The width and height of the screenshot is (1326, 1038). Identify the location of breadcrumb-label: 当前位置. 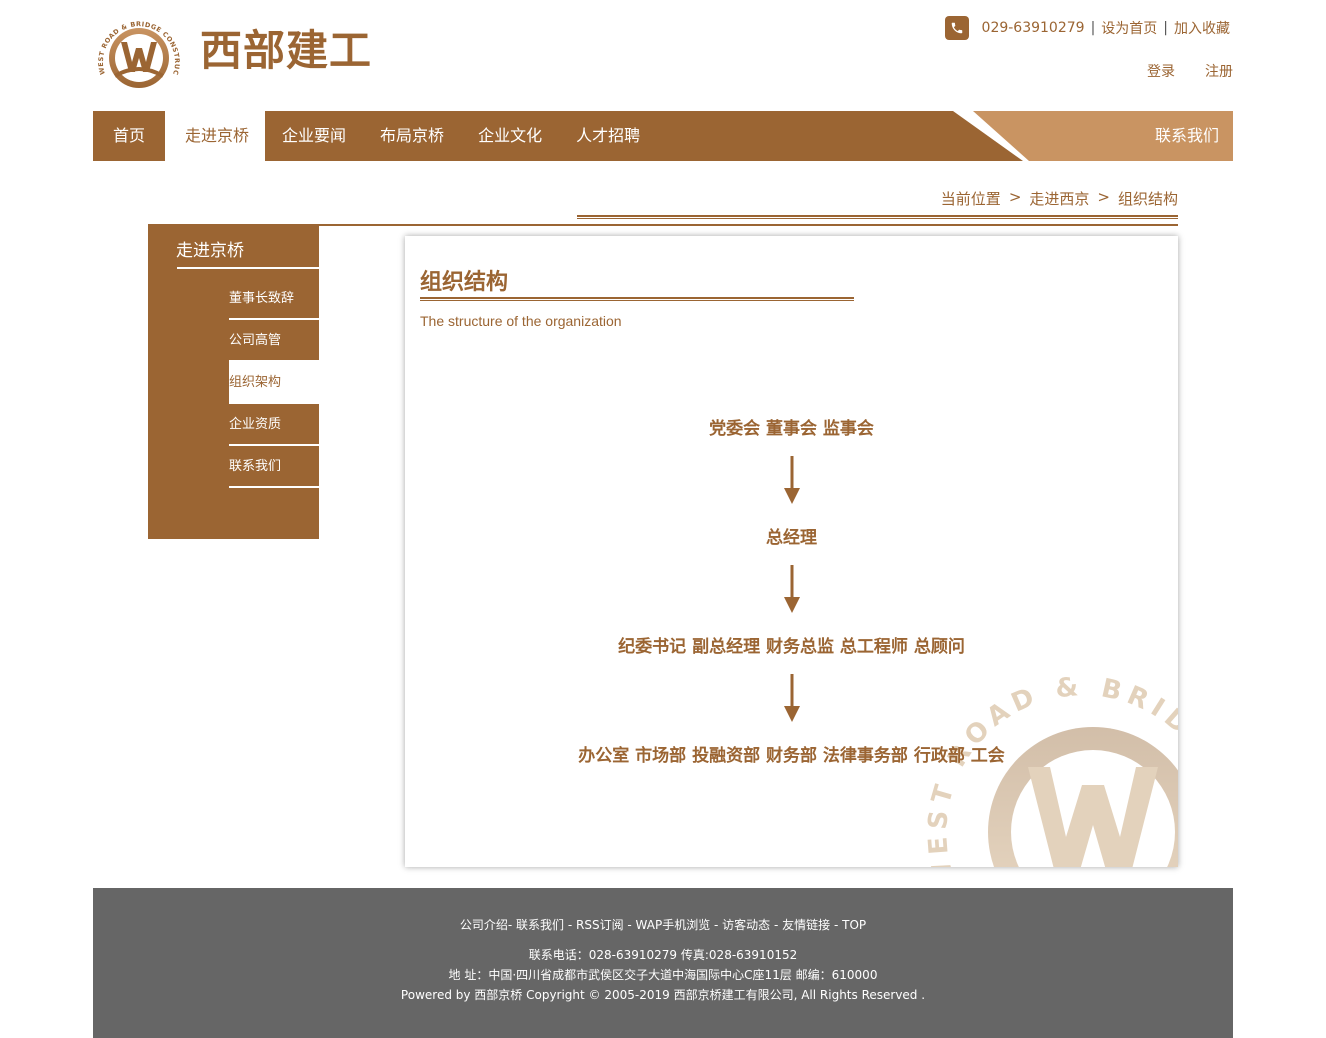
(970, 199).